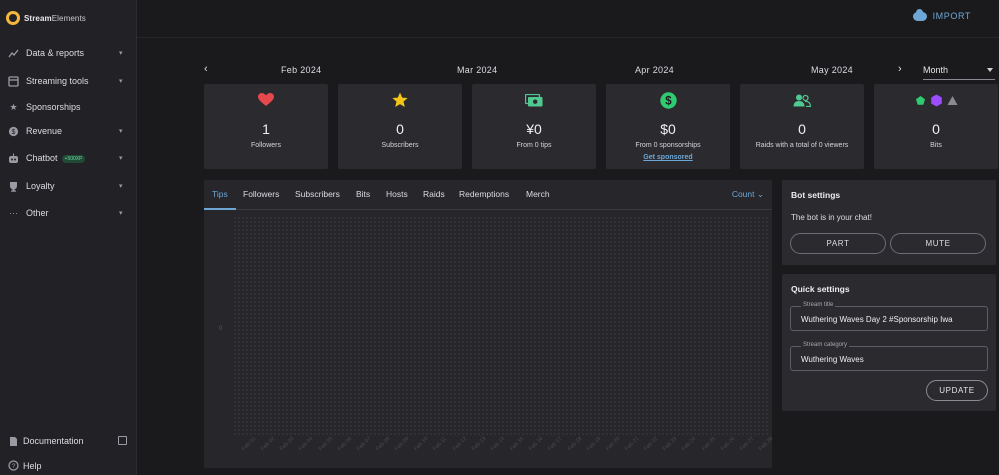  What do you see at coordinates (13, 53) in the screenshot?
I see `chart-line-icon` at bounding box center [13, 53].